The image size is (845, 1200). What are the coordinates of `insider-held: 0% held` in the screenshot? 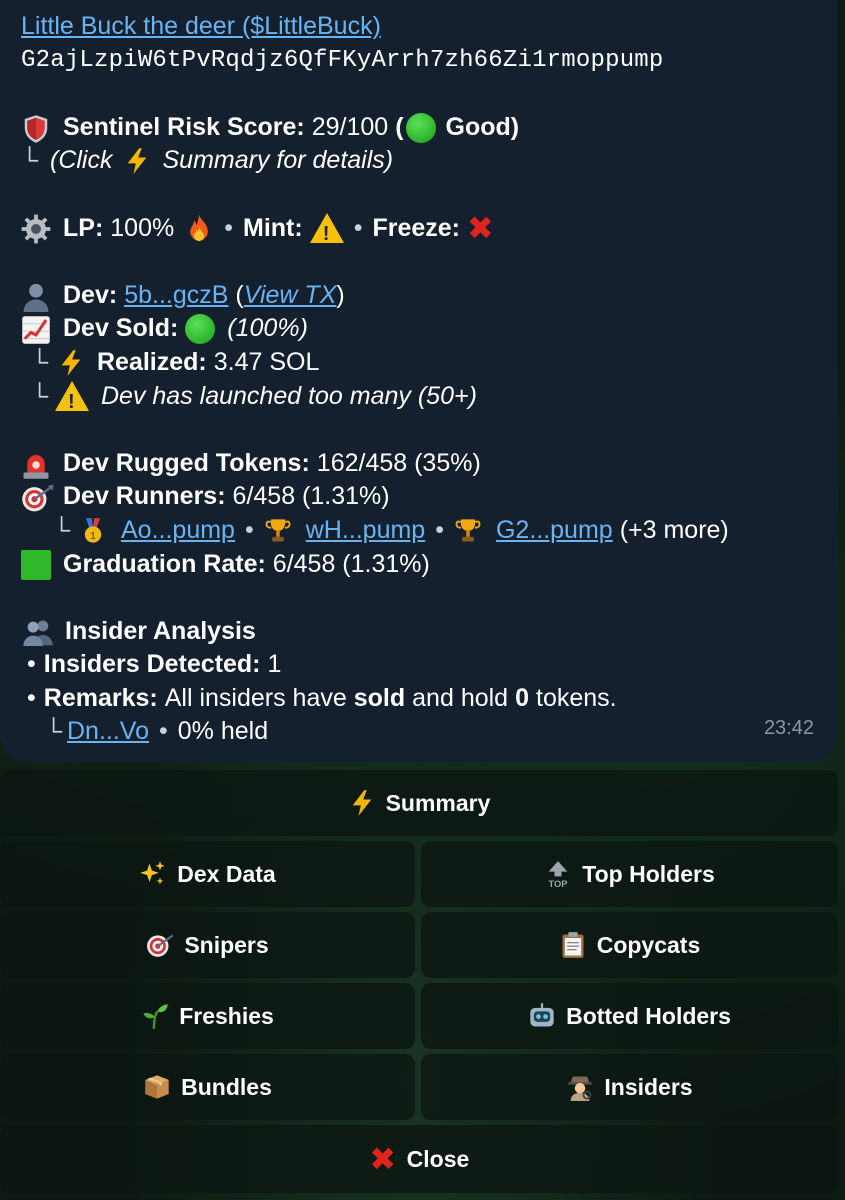 It's located at (223, 731).